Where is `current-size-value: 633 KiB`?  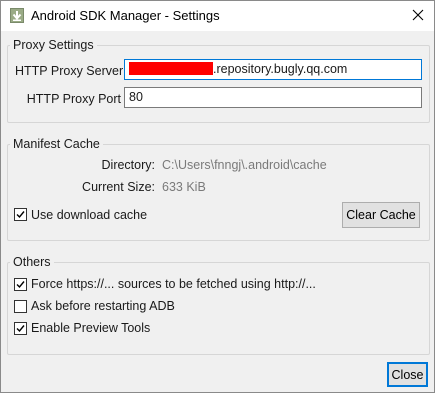
current-size-value: 633 KiB is located at coordinates (184, 187).